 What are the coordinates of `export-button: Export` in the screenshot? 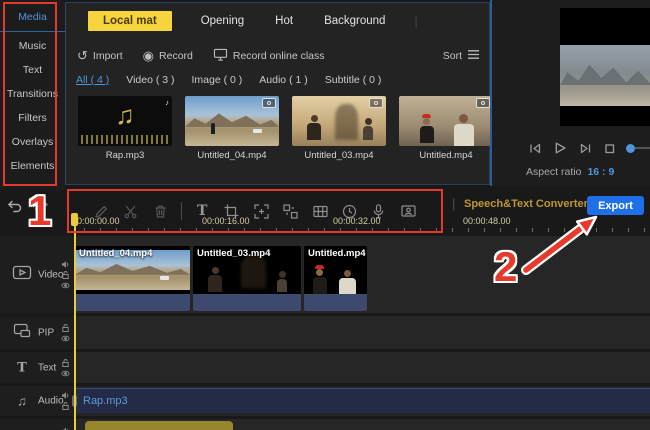 It's located at (615, 205).